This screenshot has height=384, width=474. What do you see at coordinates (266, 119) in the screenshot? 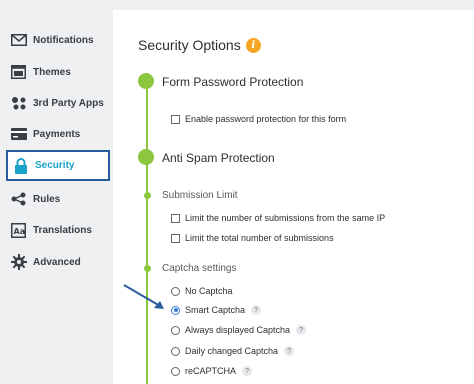
I see `option-label: Enable password protection for this form` at bounding box center [266, 119].